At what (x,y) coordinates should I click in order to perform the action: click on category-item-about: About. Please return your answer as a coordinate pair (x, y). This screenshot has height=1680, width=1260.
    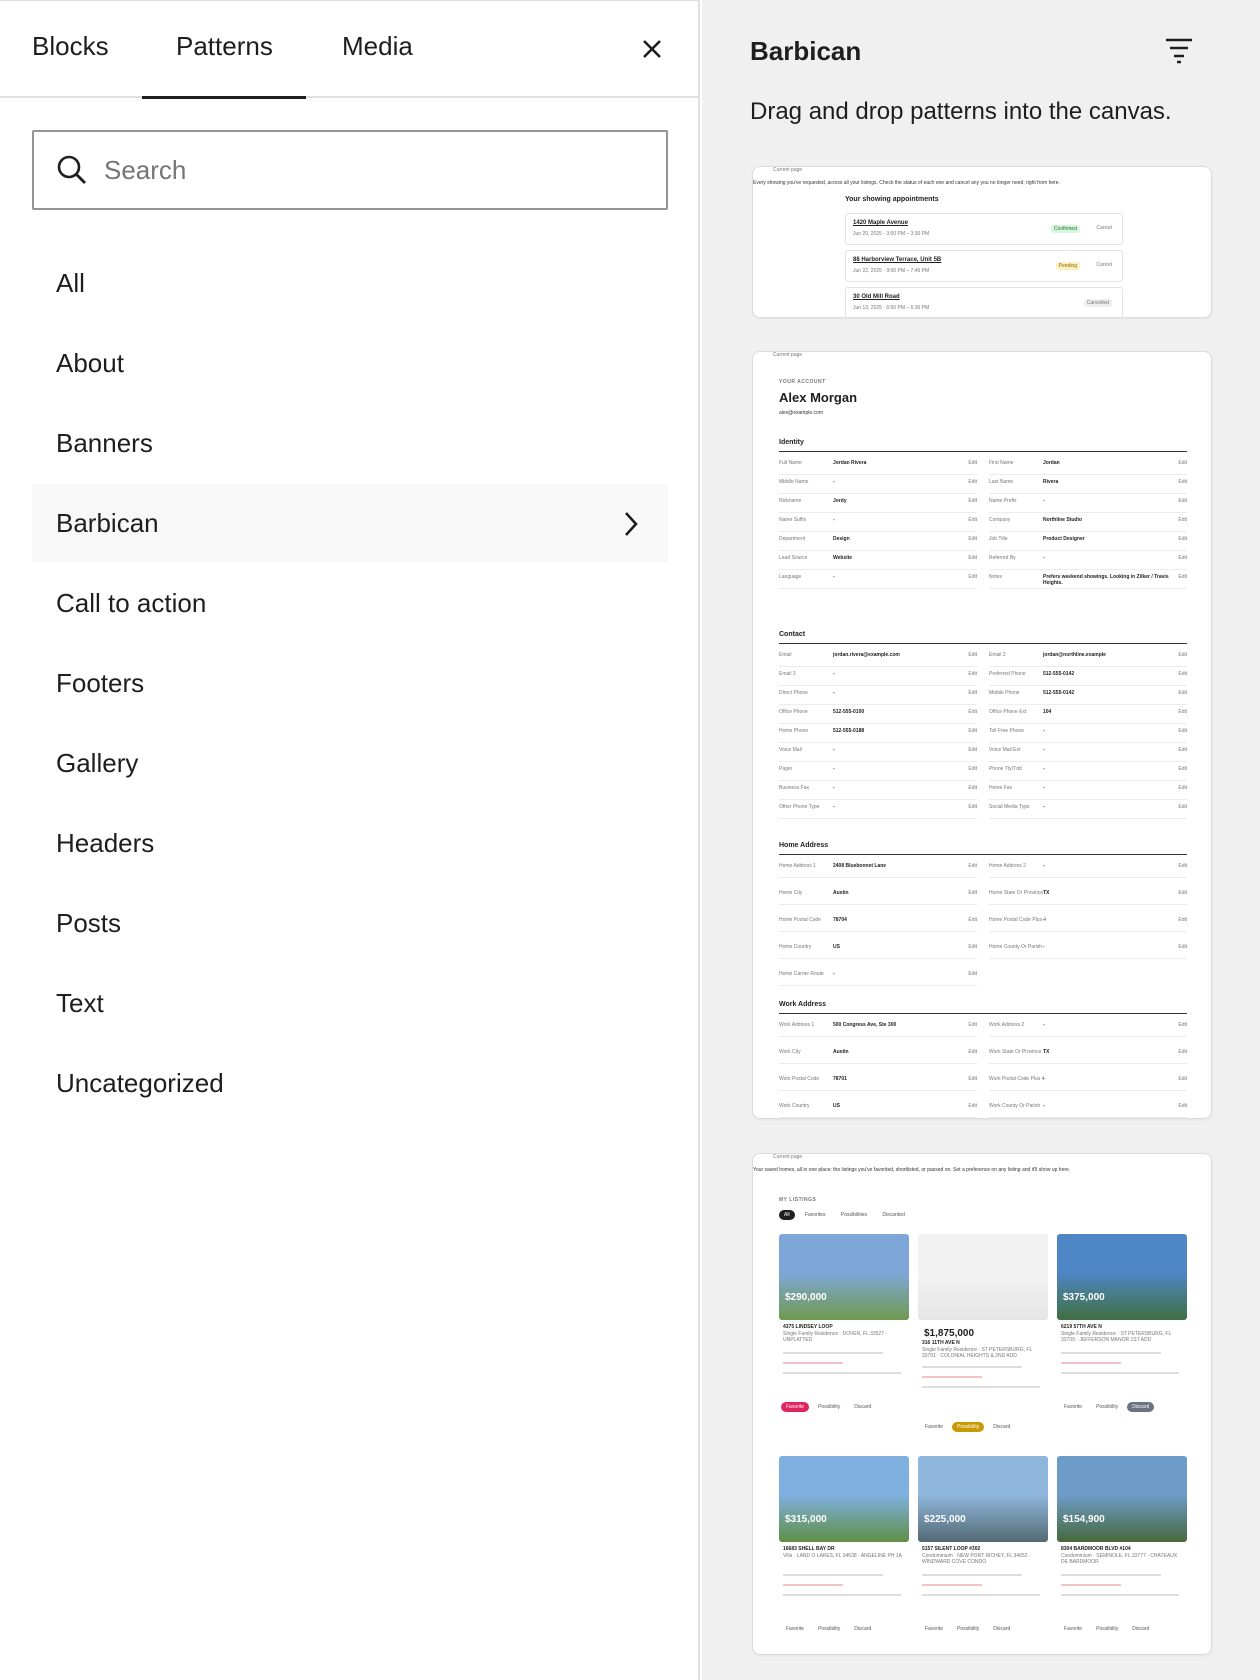
    Looking at the image, I should click on (350, 363).